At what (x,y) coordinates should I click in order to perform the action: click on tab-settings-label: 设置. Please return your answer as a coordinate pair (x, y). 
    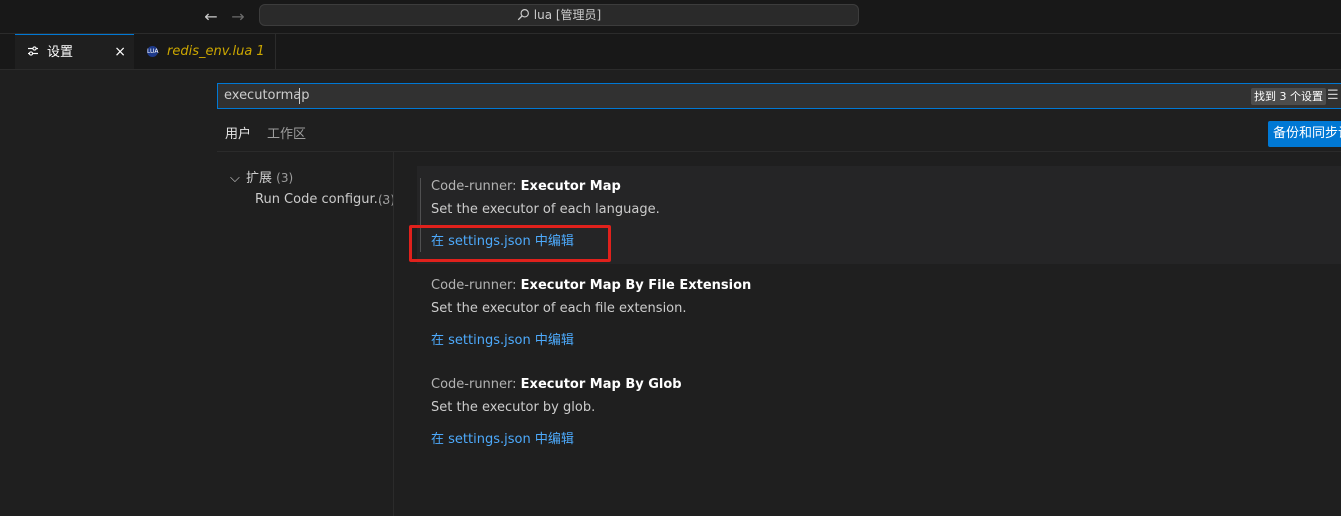
    Looking at the image, I should click on (60, 52).